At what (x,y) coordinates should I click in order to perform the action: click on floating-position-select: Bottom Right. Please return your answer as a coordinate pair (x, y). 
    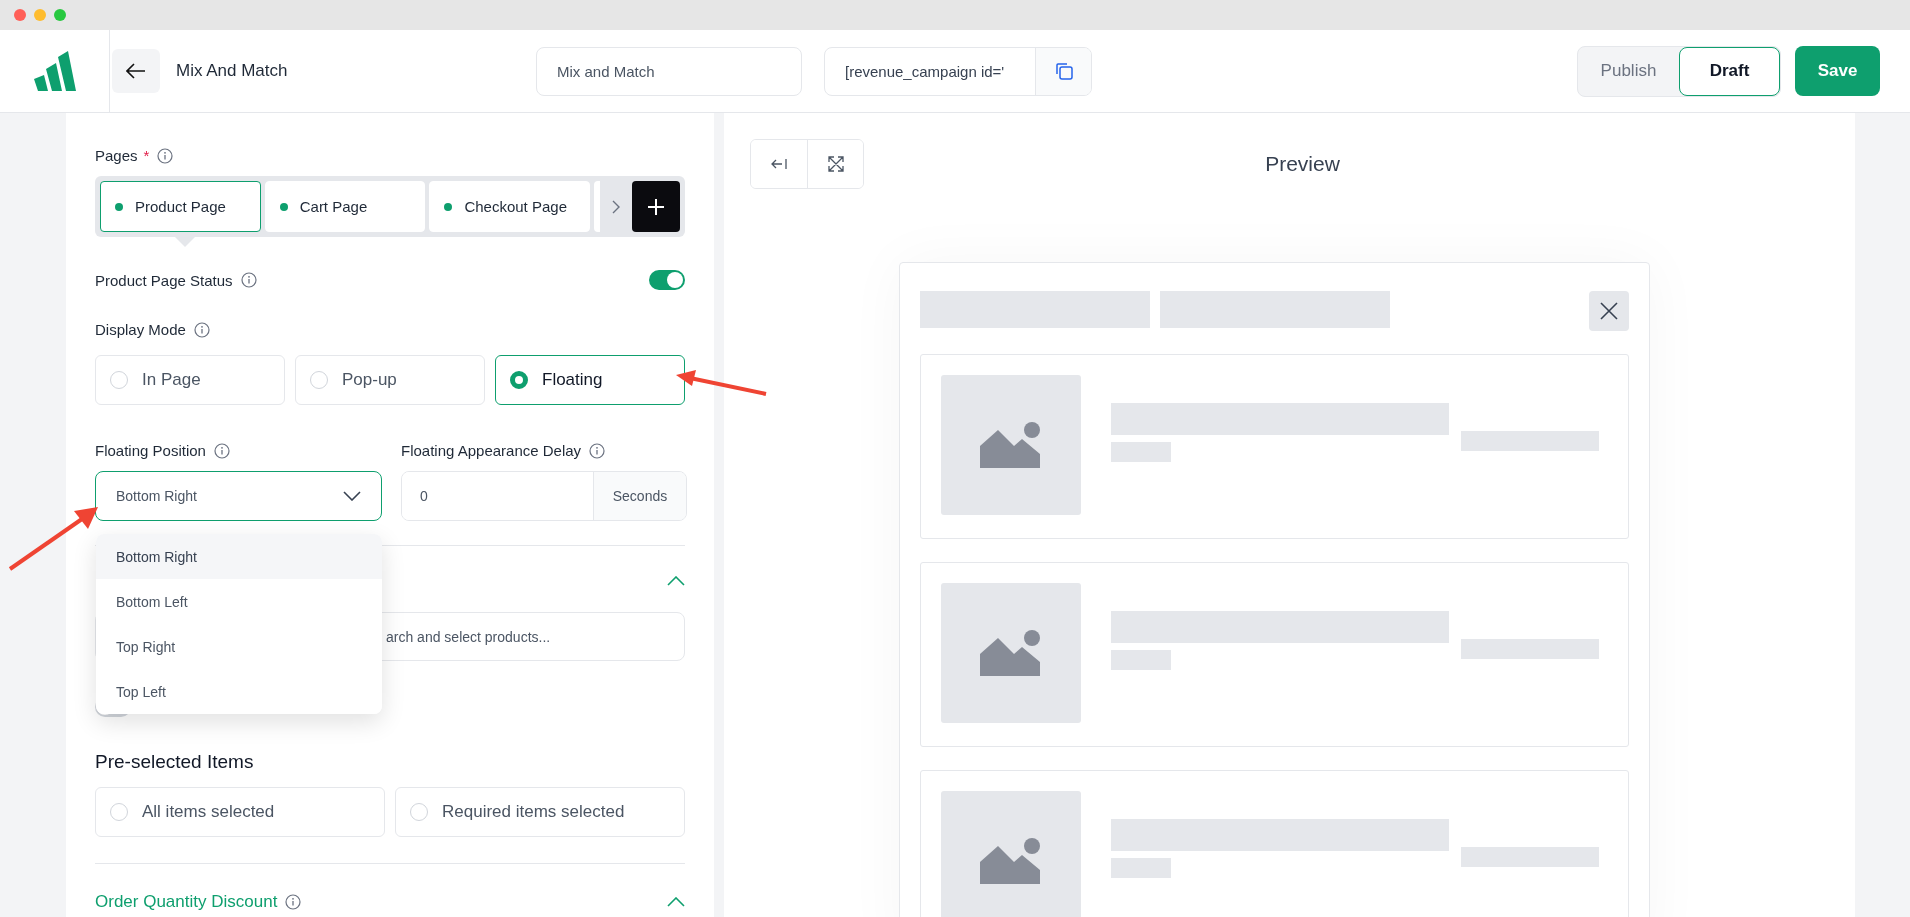
    Looking at the image, I should click on (238, 496).